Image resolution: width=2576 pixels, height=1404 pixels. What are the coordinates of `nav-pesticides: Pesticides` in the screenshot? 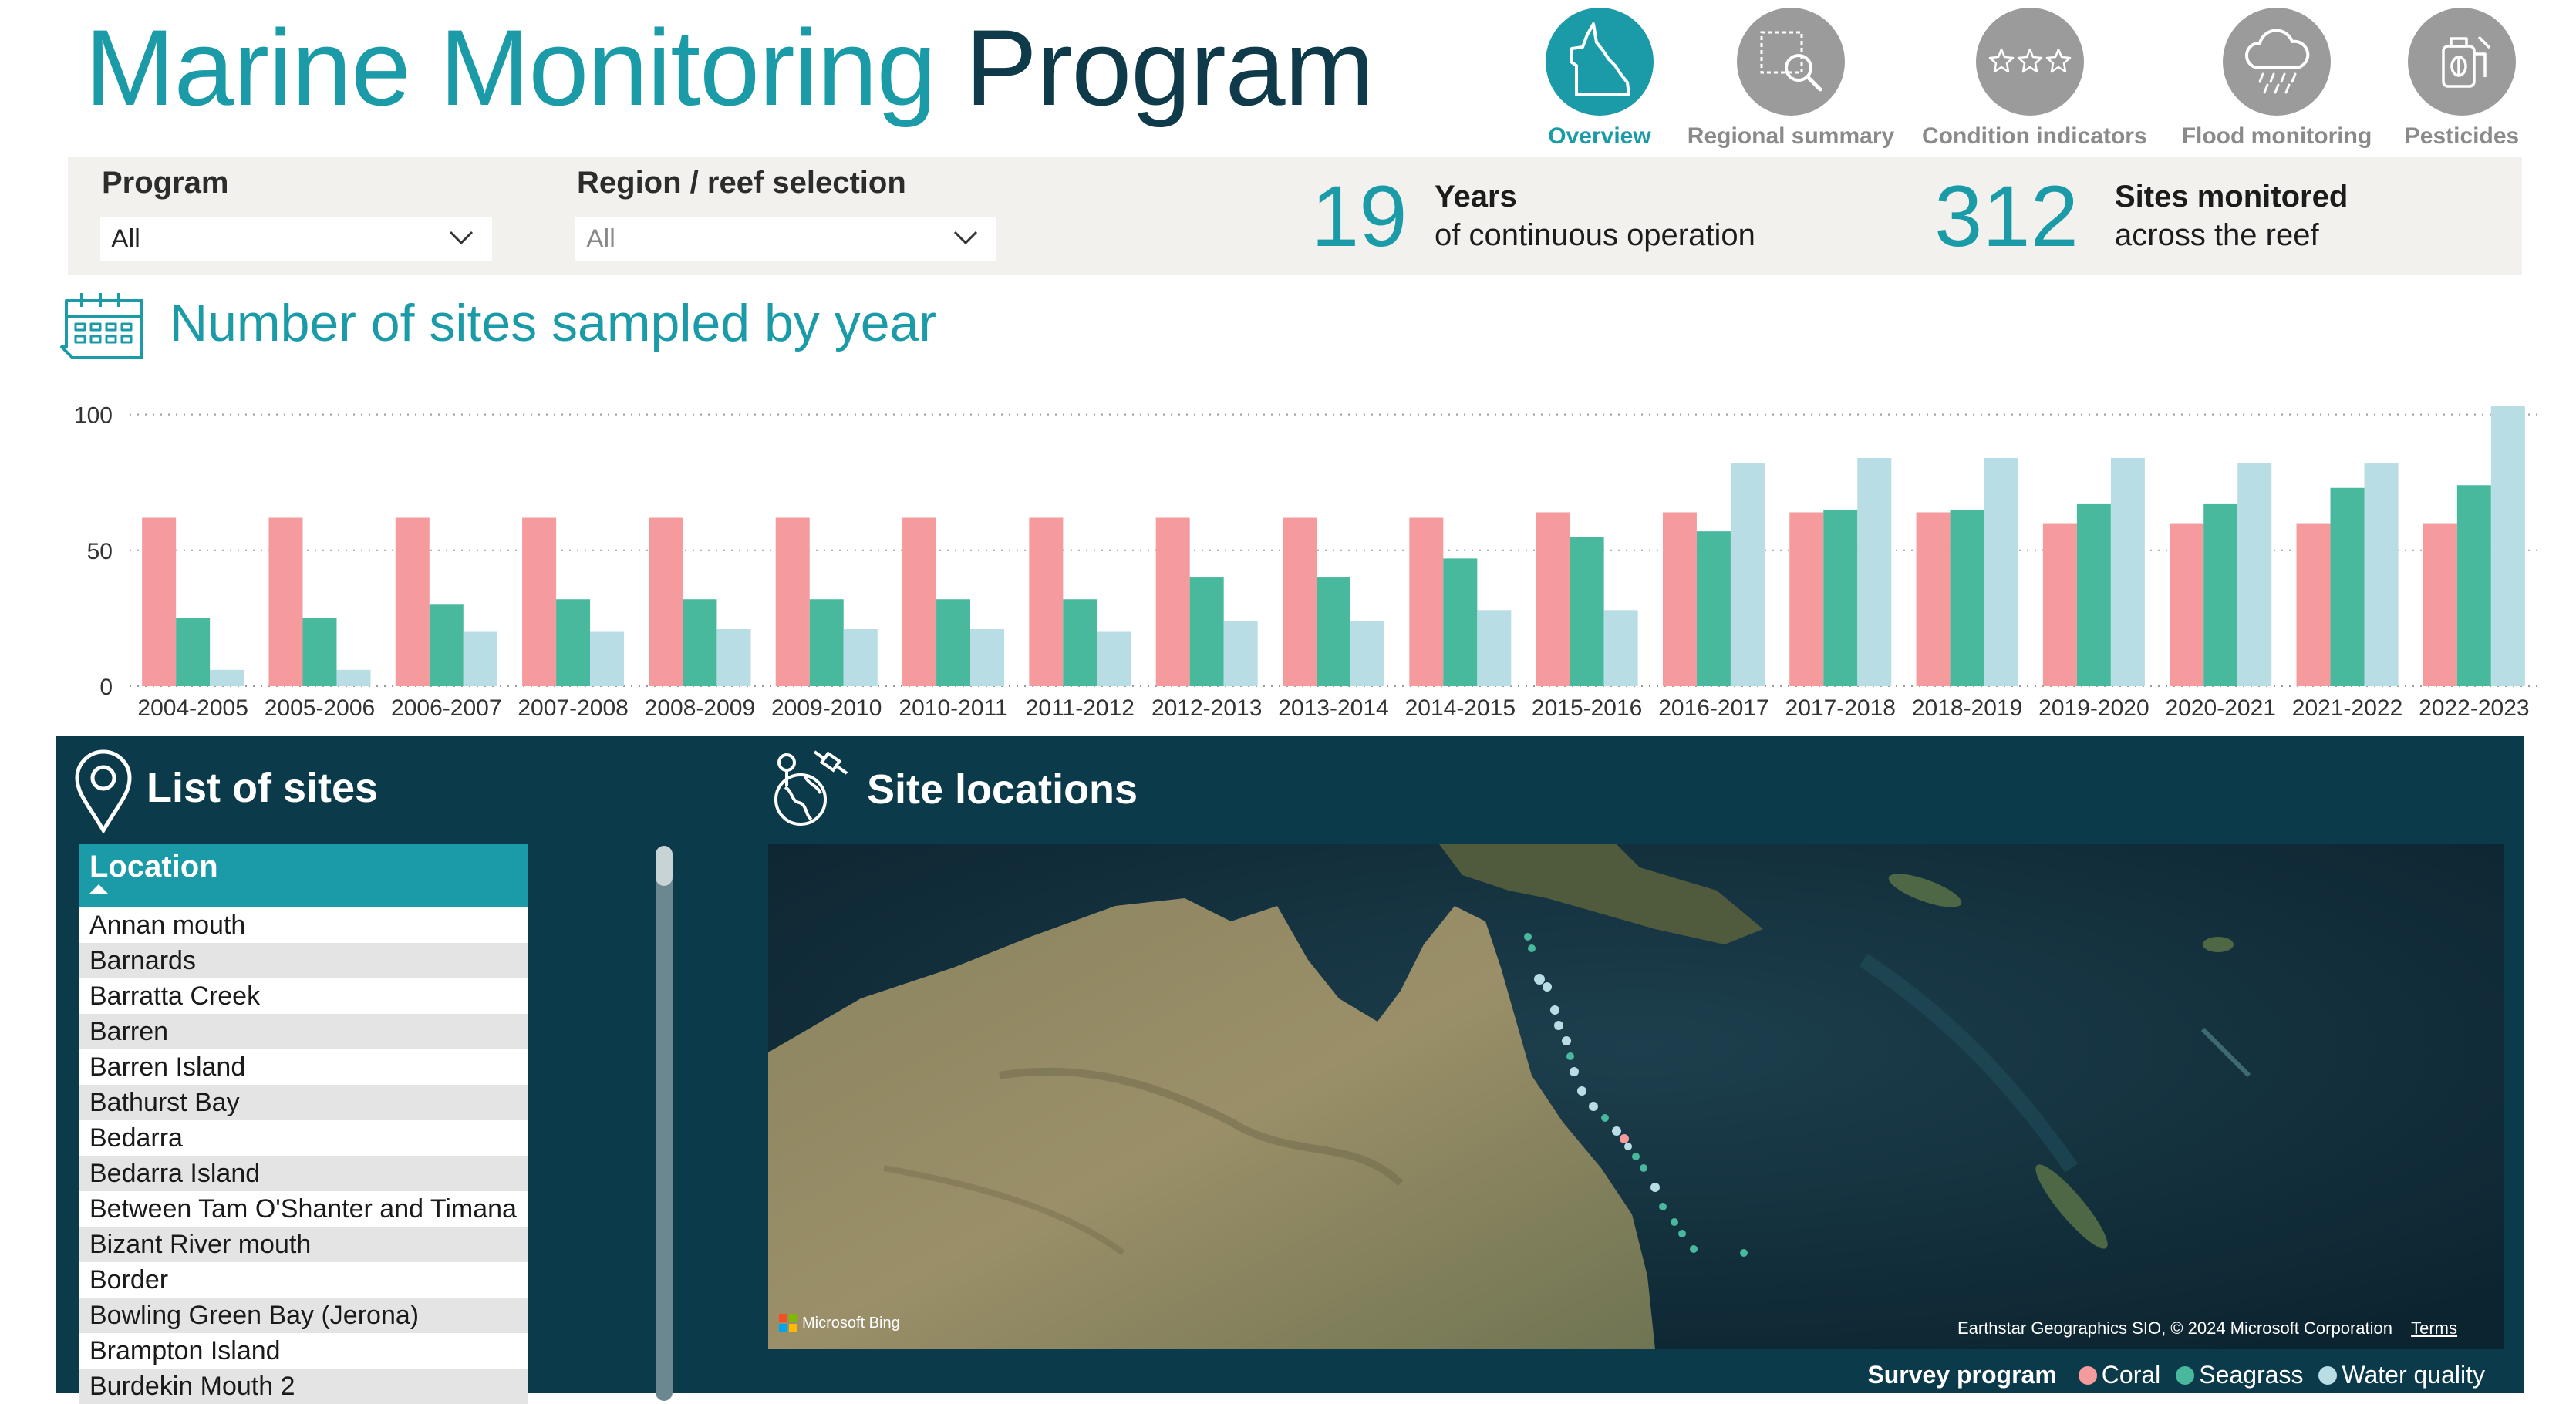 It's located at (2462, 79).